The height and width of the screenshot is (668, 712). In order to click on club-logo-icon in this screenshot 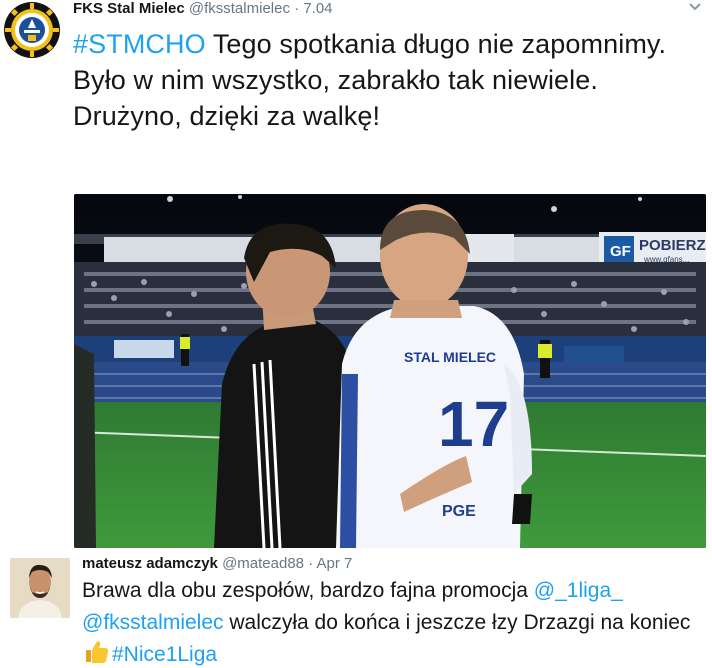, I will do `click(32, 30)`.